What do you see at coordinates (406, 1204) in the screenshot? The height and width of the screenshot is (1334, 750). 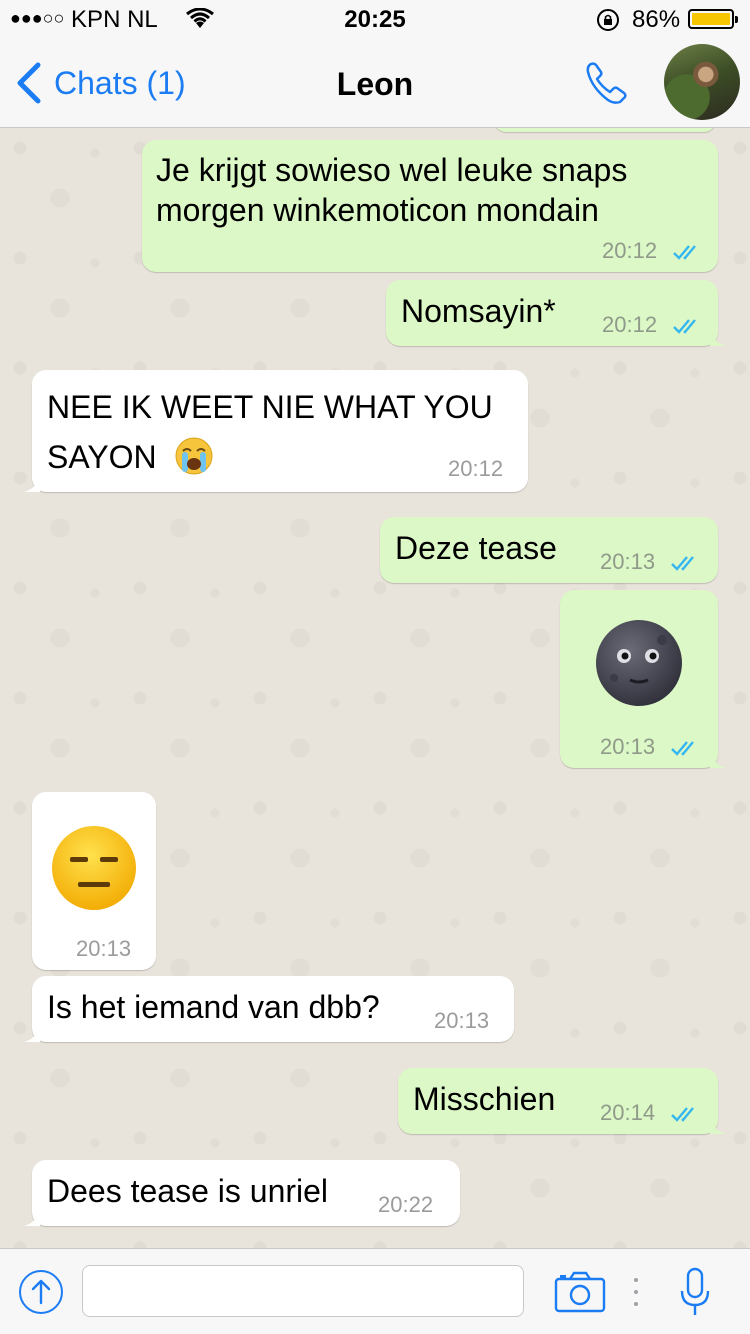 I see `message-time: 20:22` at bounding box center [406, 1204].